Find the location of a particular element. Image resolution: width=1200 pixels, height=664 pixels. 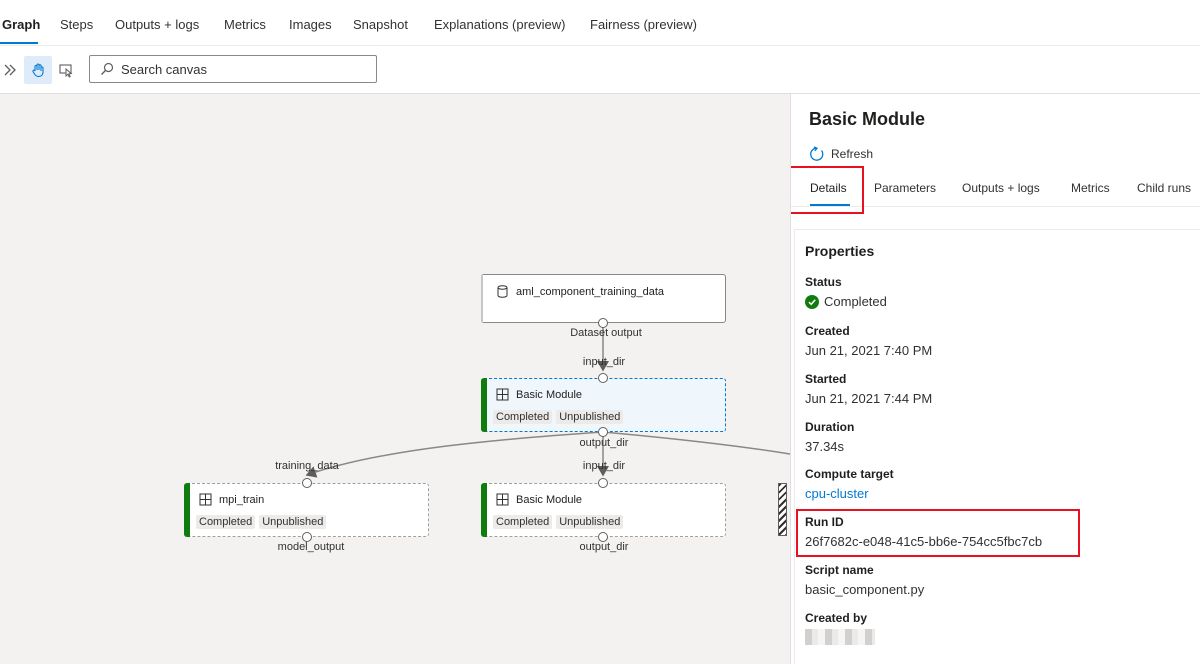

prop-value: Completed is located at coordinates (846, 301).